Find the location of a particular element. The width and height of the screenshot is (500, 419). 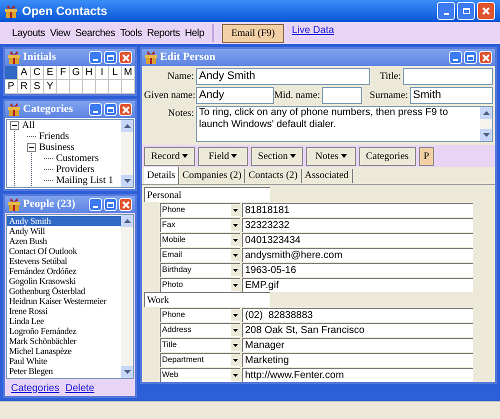

live-data-link: Live Data is located at coordinates (313, 30).